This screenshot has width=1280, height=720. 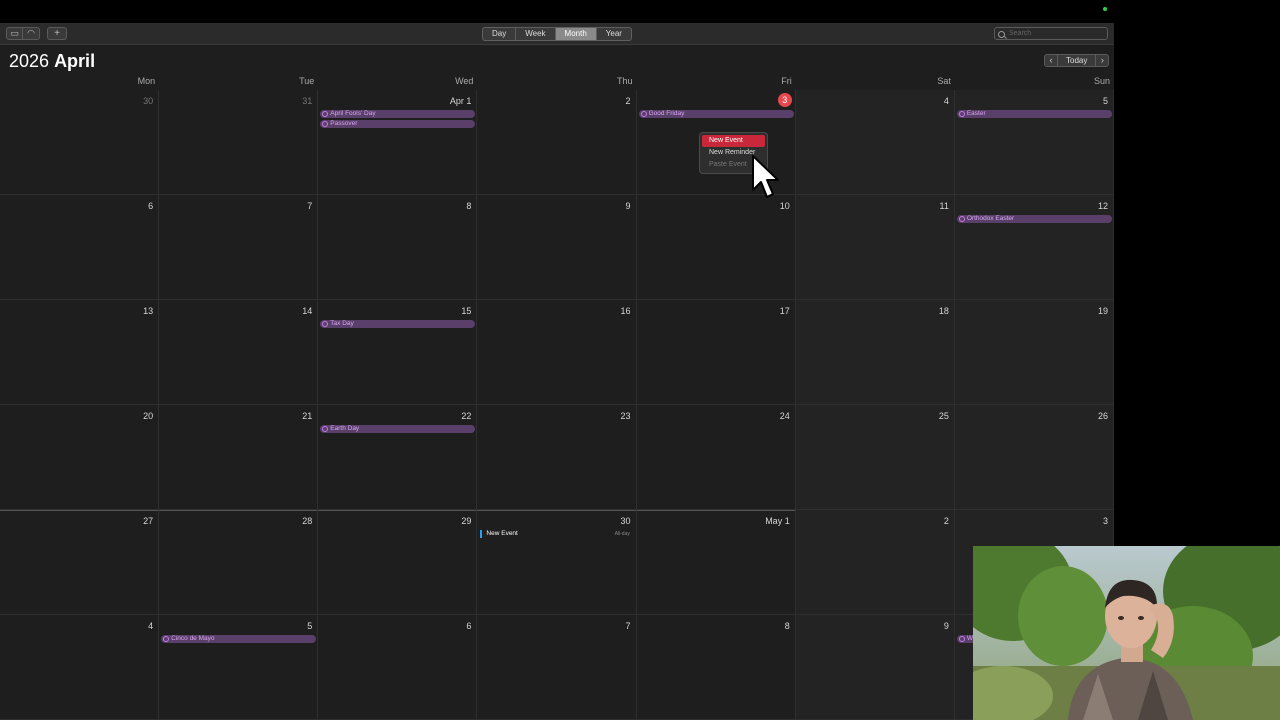 I want to click on day-cell: 16, so click(x=557, y=352).